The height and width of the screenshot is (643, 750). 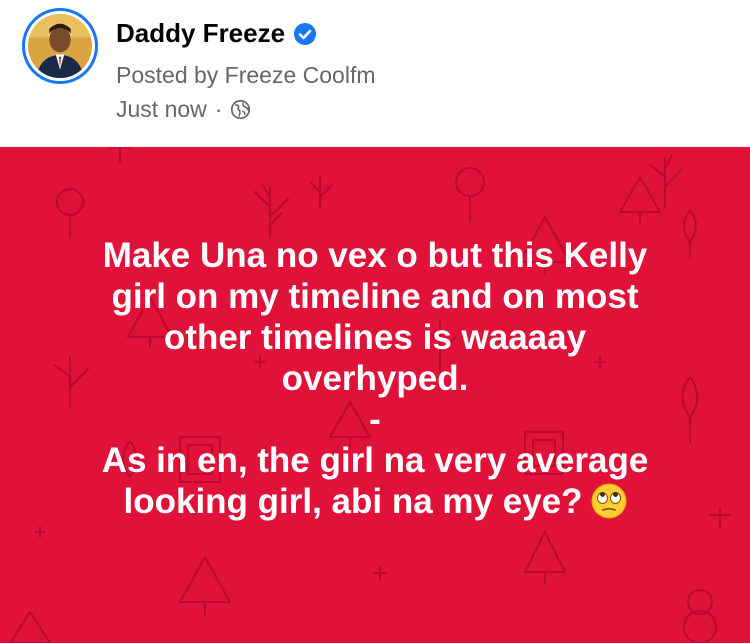 I want to click on post-text-line: other timelines is waaaay, so click(x=375, y=337).